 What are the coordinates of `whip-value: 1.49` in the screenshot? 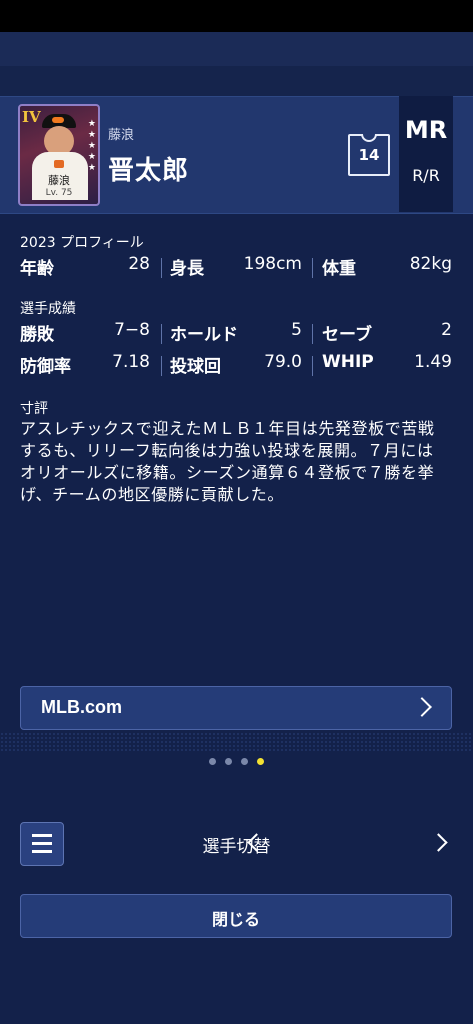 It's located at (433, 362).